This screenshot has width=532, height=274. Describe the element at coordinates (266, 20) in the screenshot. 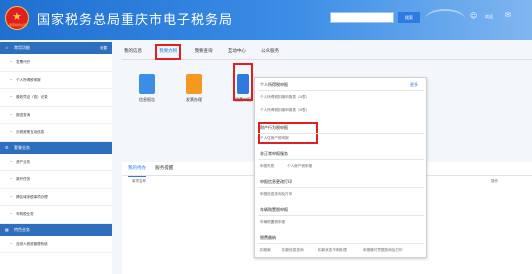

I see `app-header: ★ 国家税务总局 国家税务总局重庆市电子税务局 搜索 ☺ 欢迎 ✉` at that location.